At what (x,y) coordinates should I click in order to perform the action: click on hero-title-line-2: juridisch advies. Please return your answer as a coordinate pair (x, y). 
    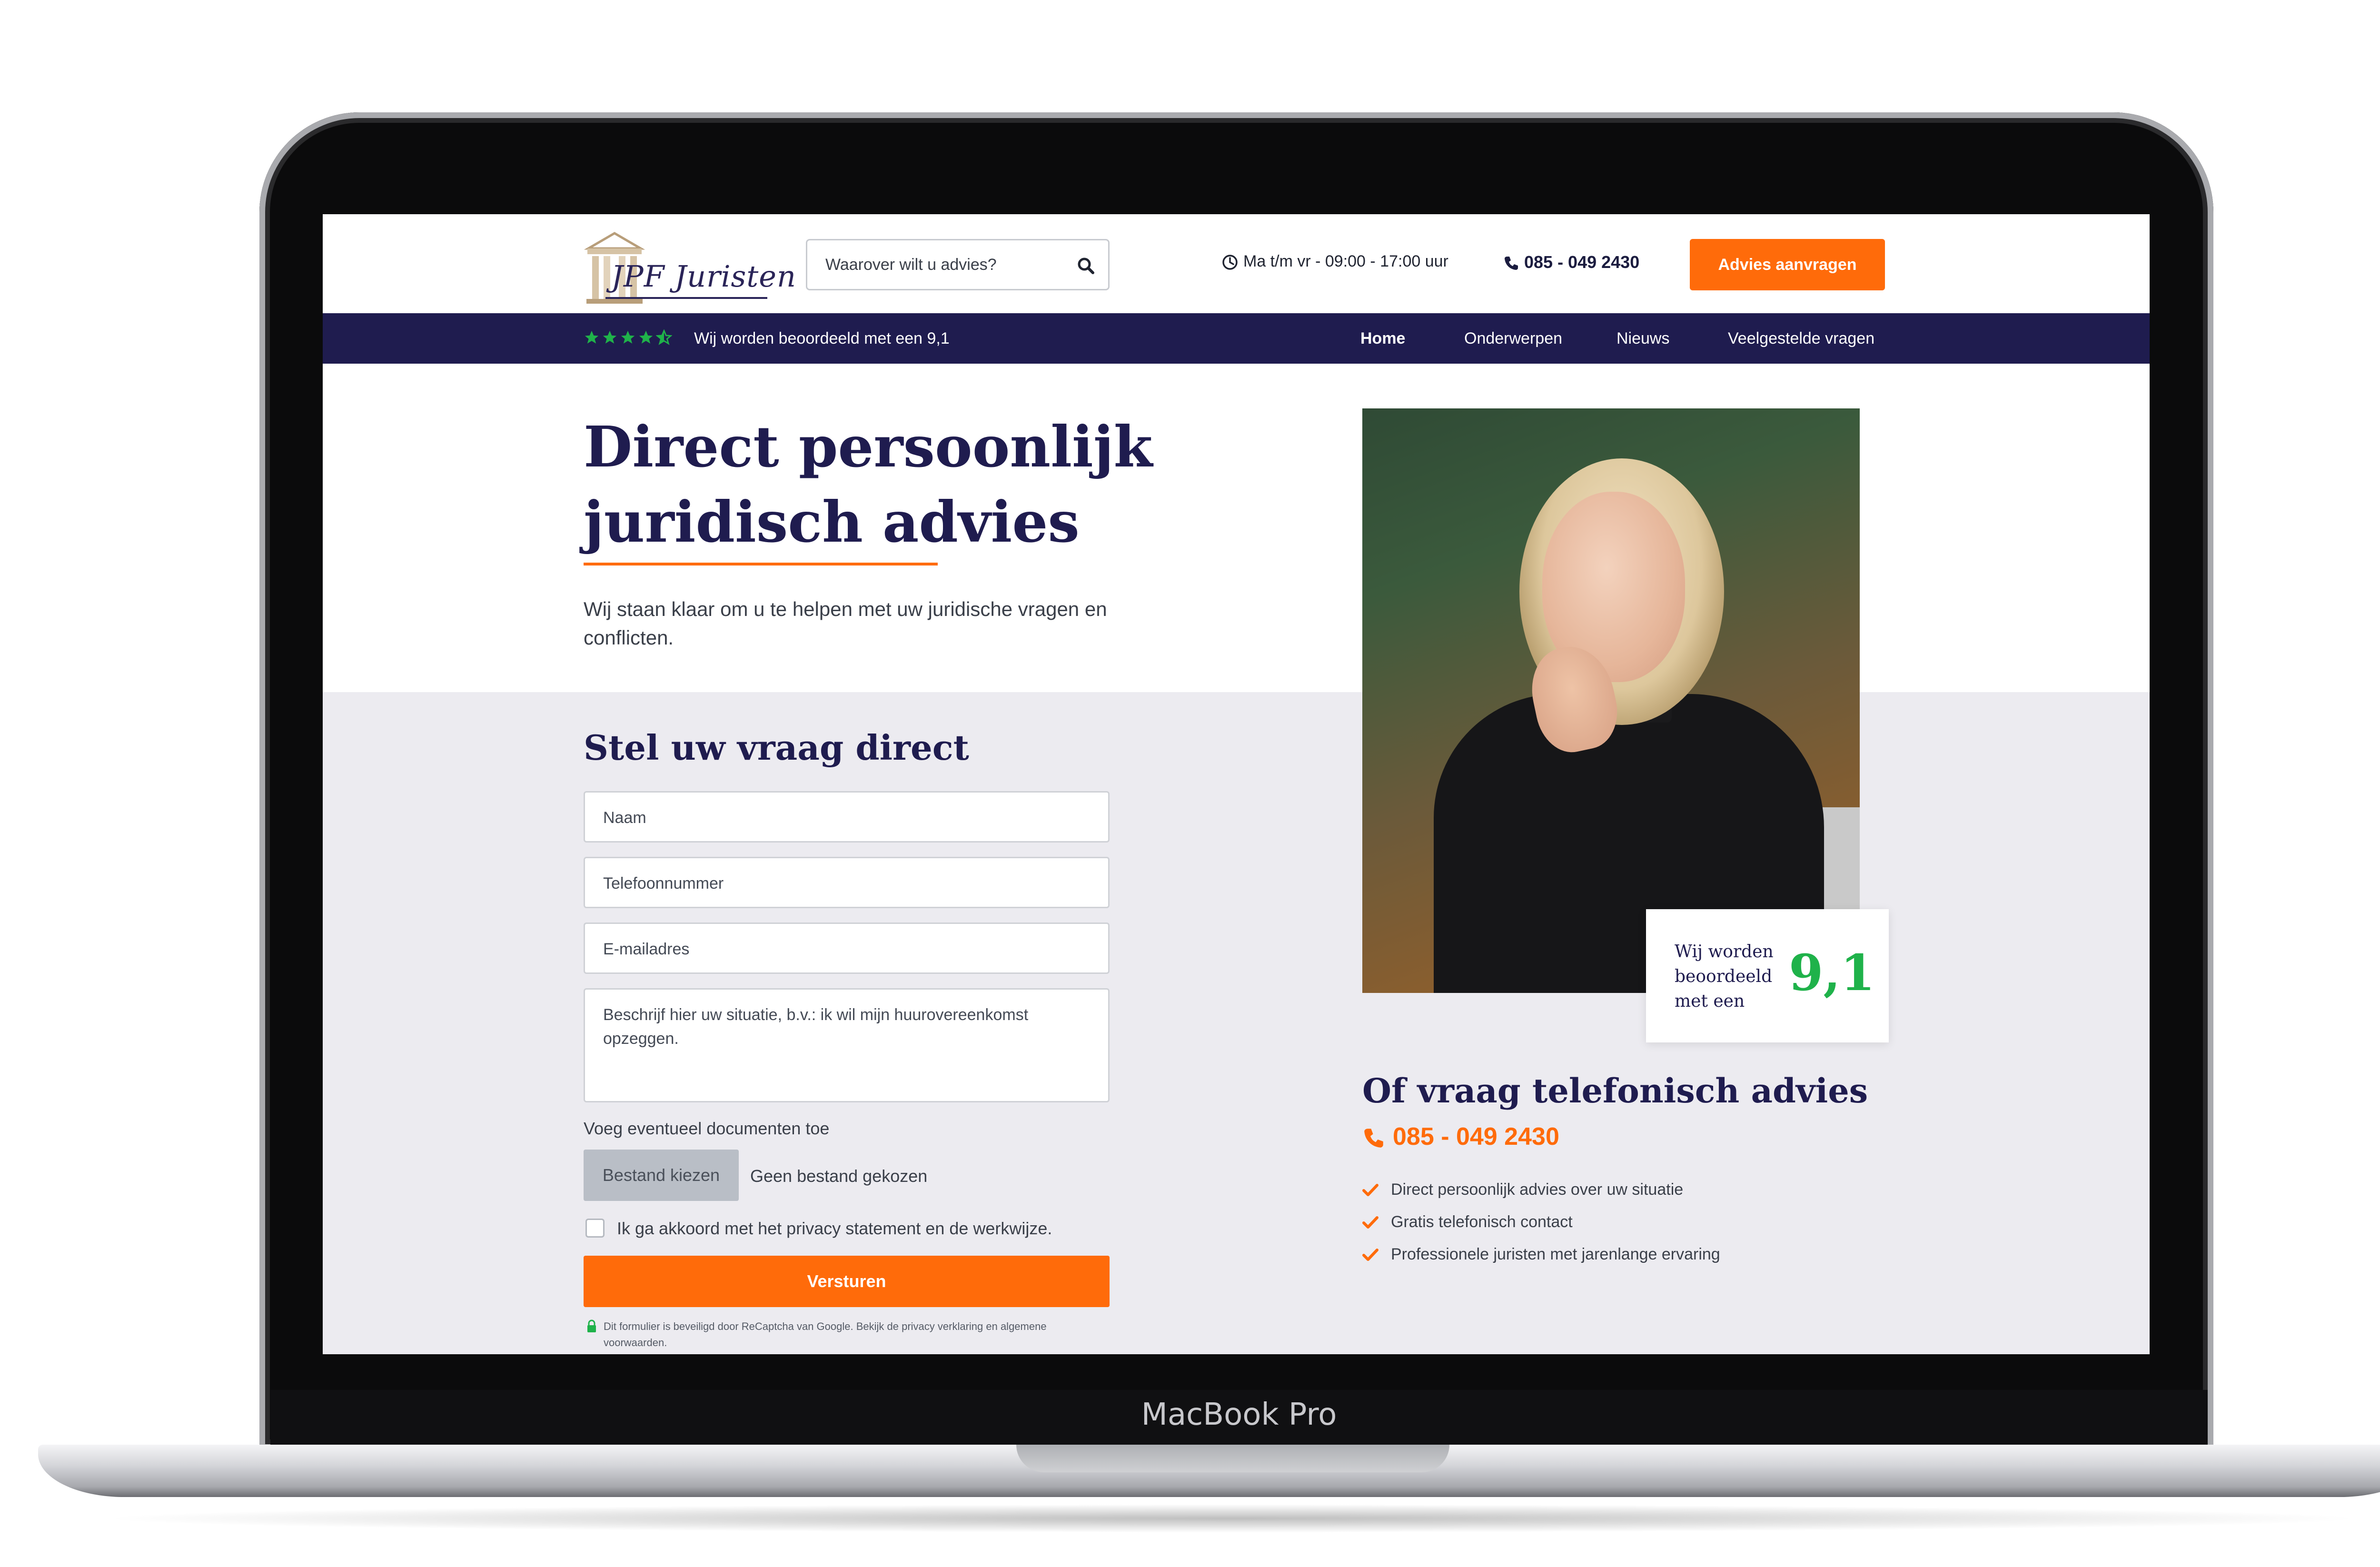
    Looking at the image, I should click on (832, 522).